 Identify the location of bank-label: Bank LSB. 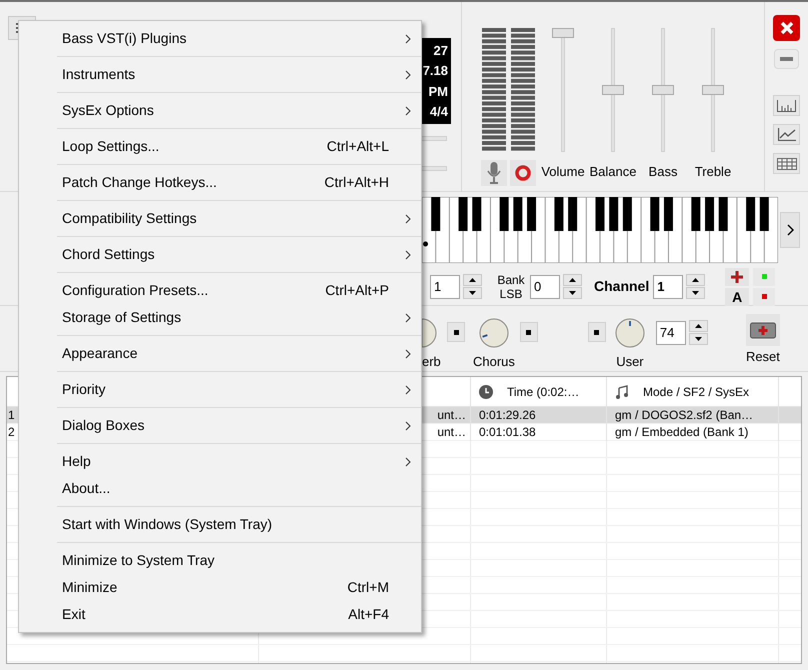
(511, 286).